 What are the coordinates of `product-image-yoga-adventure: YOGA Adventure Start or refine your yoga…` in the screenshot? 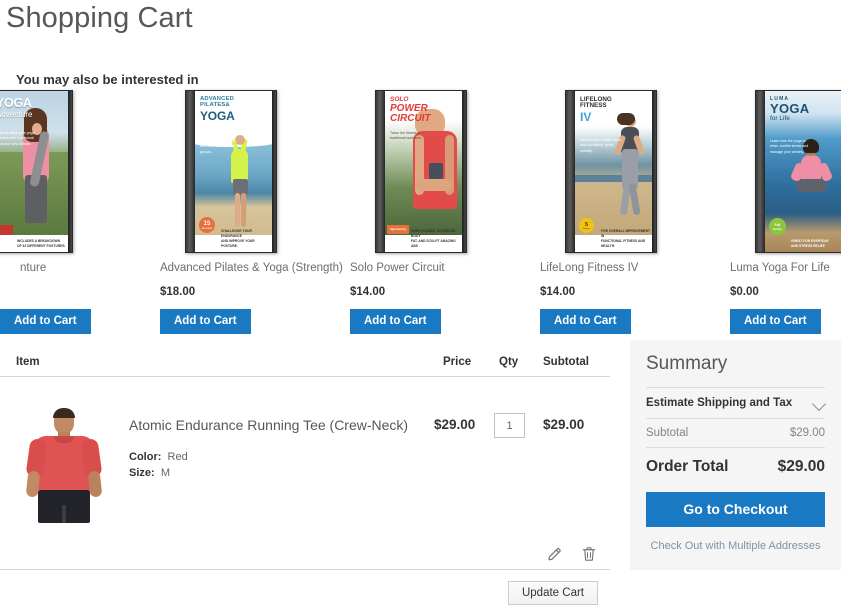 It's located at (61, 172).